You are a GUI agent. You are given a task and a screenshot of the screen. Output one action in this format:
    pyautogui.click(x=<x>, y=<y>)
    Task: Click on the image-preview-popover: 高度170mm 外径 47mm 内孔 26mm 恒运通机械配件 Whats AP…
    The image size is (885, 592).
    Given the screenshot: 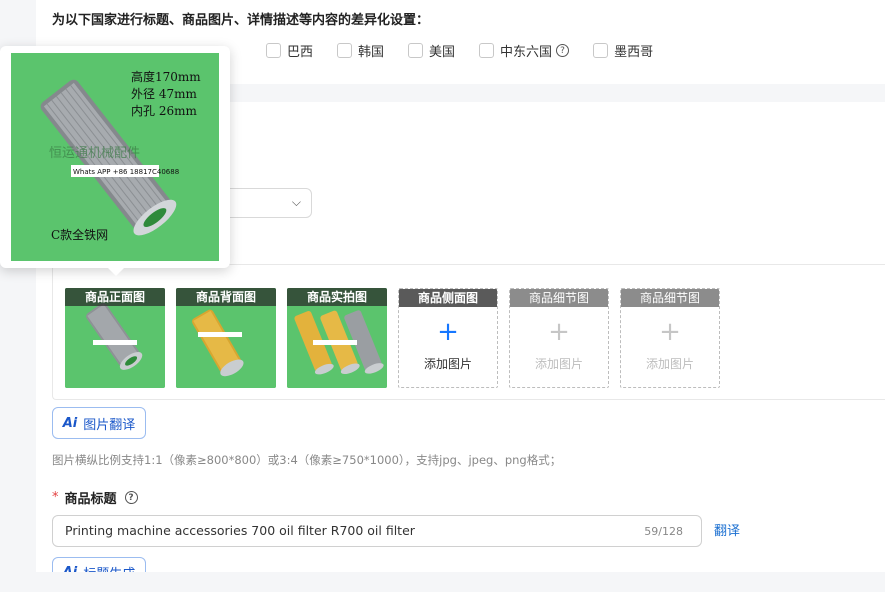 What is the action you would take?
    pyautogui.click(x=115, y=161)
    